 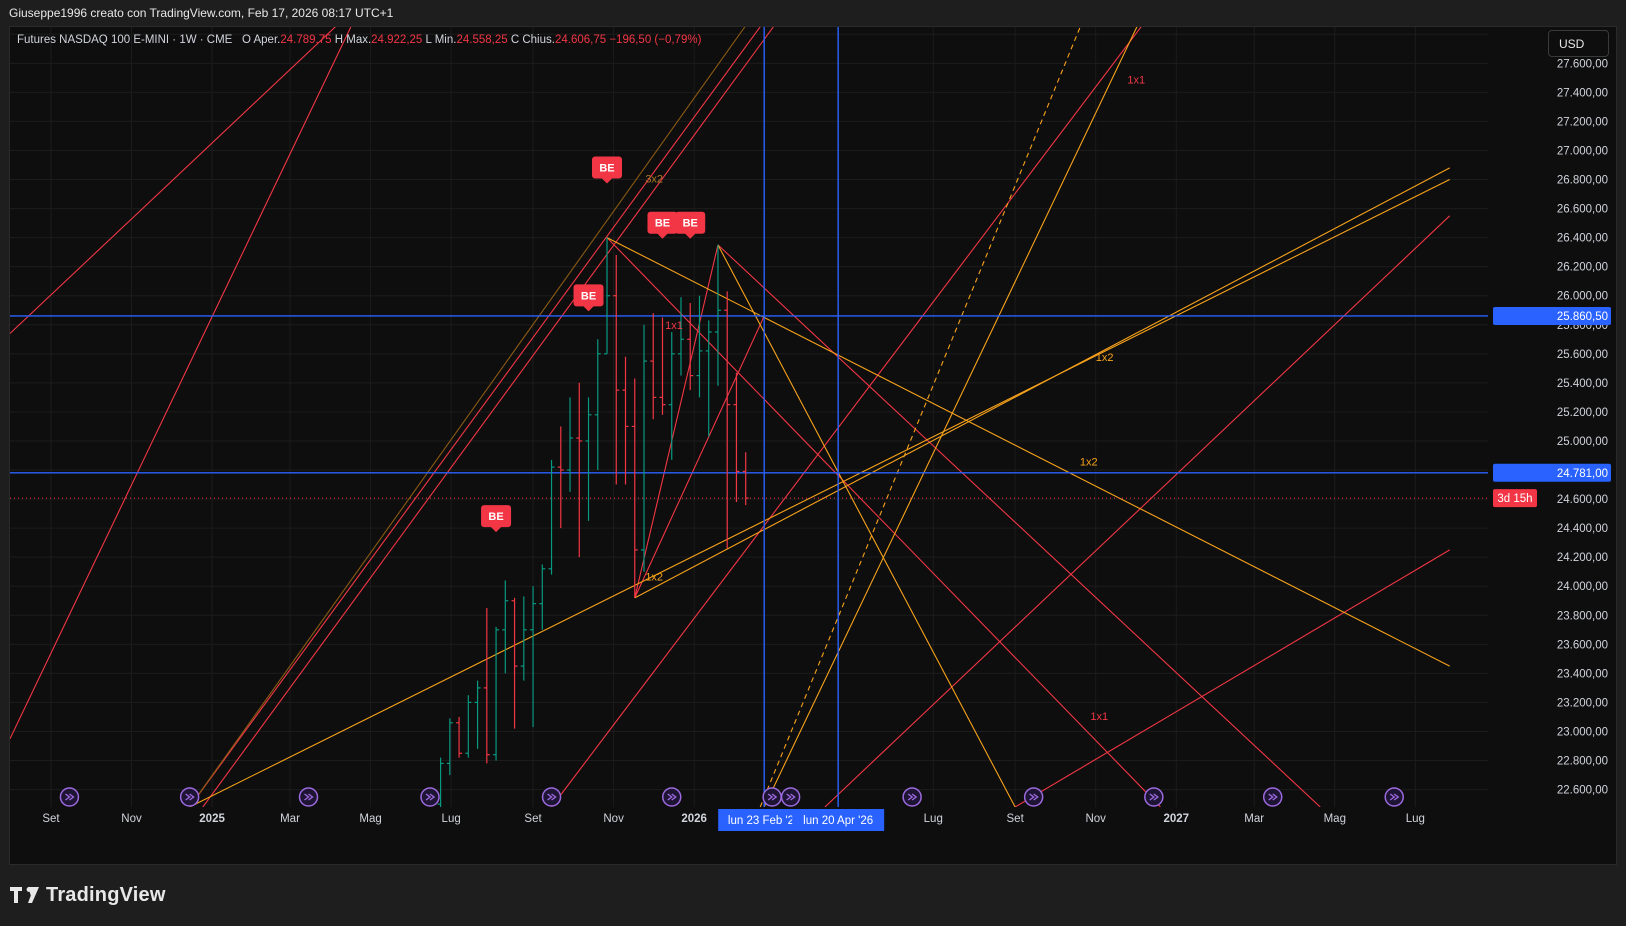 What do you see at coordinates (1582, 93) in the screenshot?
I see `price-axis-tick-label: 27.400,00` at bounding box center [1582, 93].